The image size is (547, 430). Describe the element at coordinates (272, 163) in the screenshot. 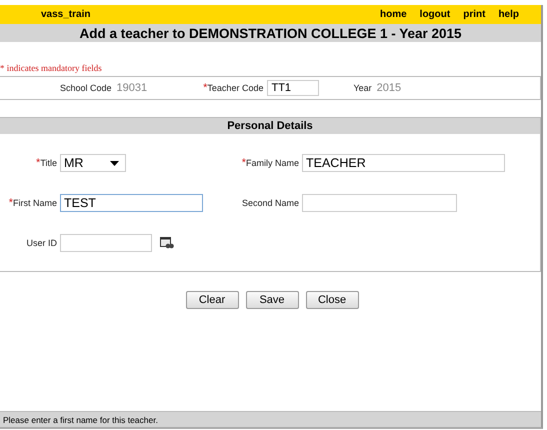

I see `field-label: Family Name` at that location.